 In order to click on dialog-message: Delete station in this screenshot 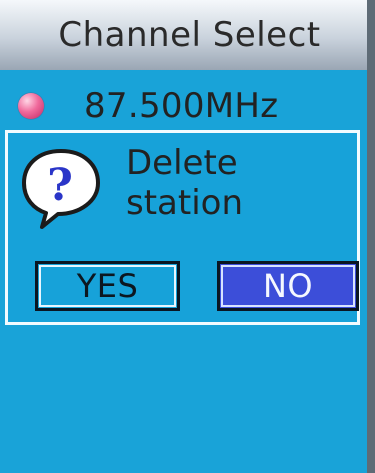, I will do `click(236, 183)`.